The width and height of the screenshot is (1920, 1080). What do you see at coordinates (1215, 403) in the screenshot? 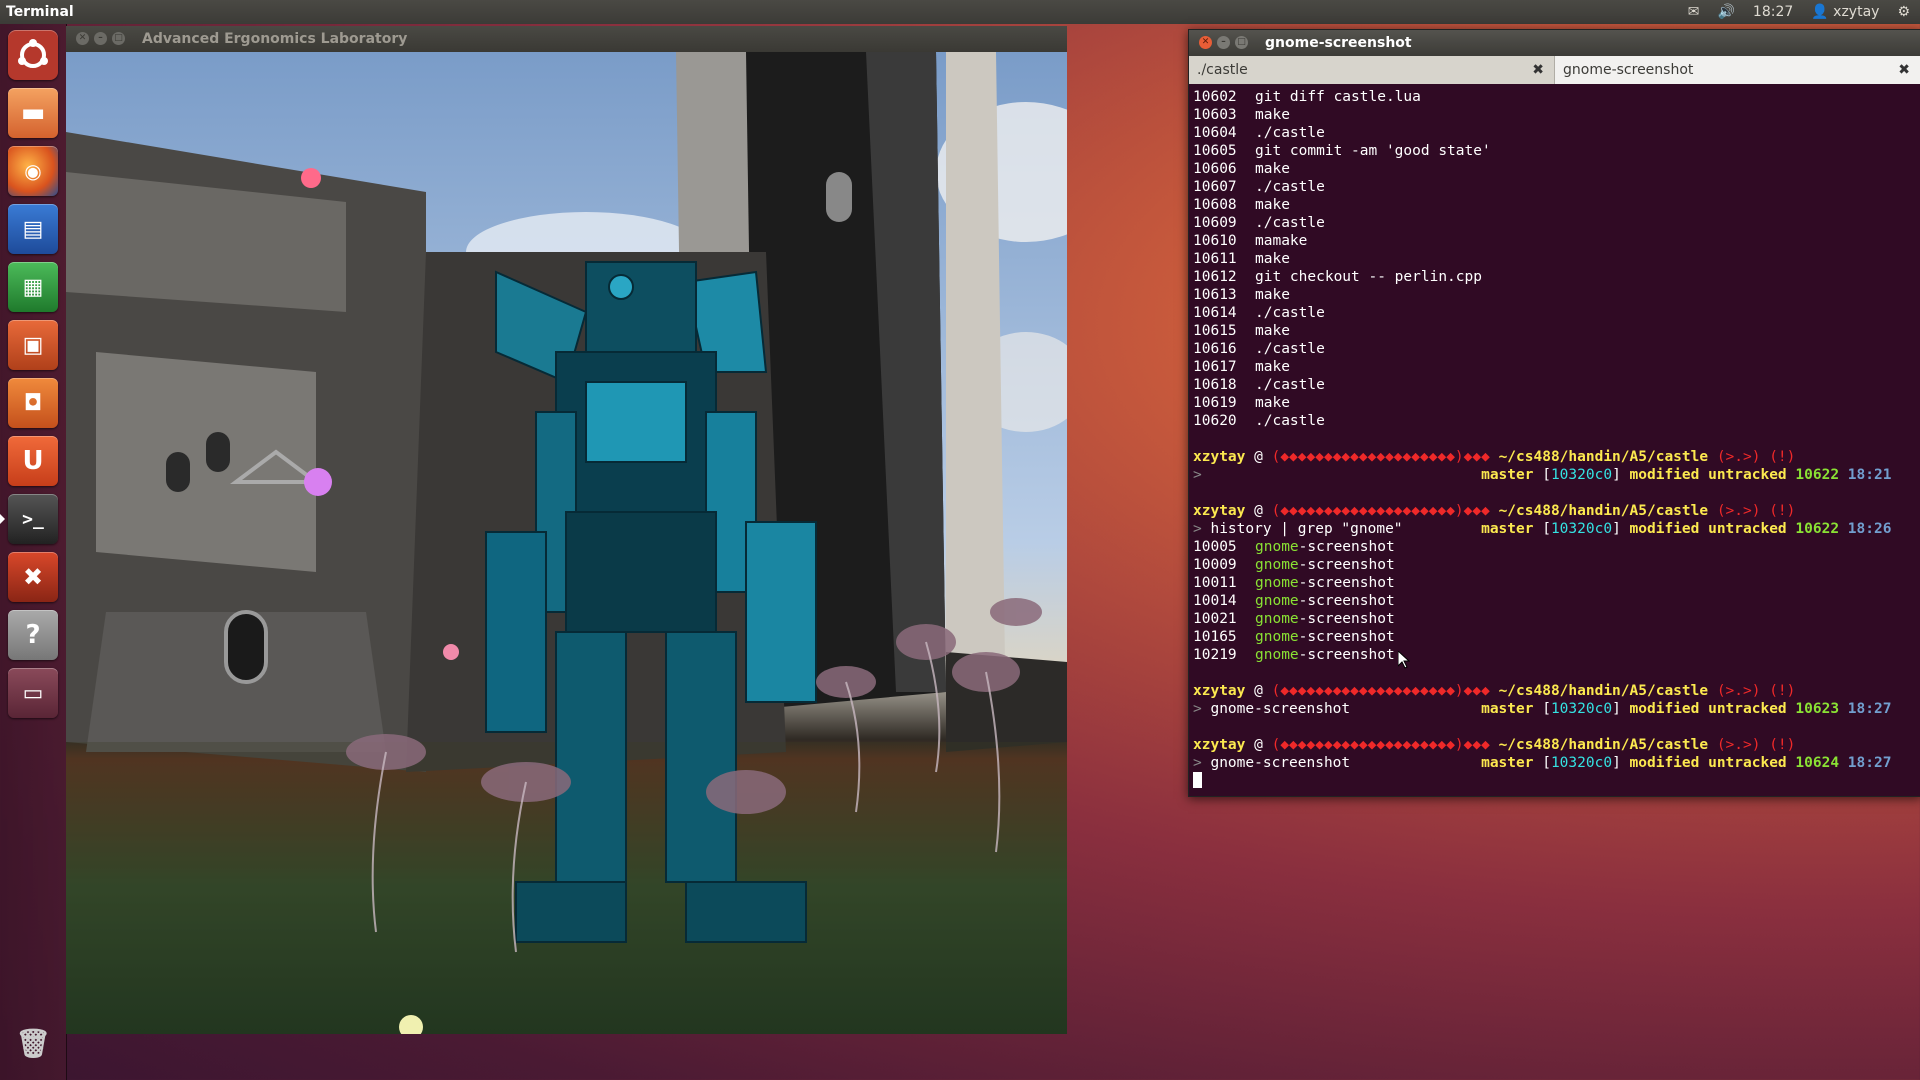
I see `history-number: 10619` at bounding box center [1215, 403].